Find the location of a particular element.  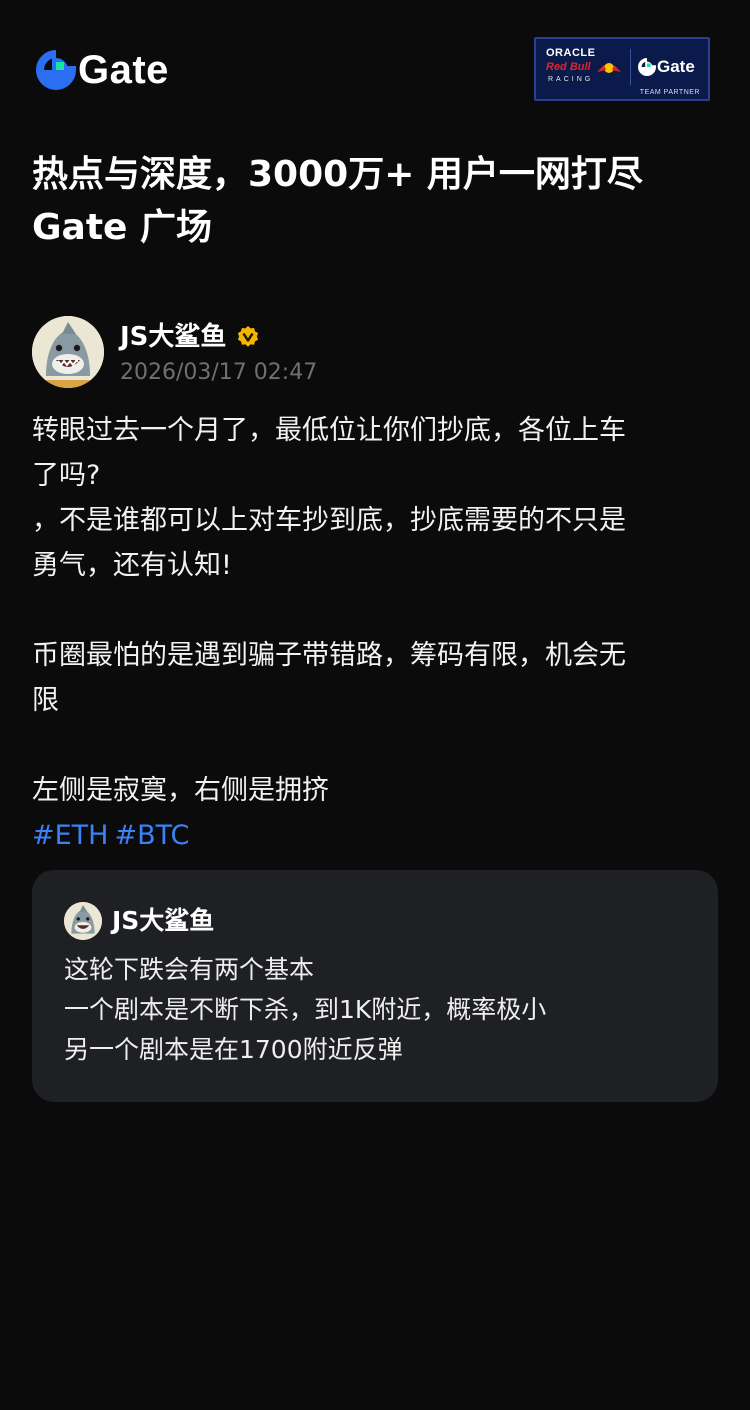

author-name-row: JS大鲨鱼 is located at coordinates (190, 337).